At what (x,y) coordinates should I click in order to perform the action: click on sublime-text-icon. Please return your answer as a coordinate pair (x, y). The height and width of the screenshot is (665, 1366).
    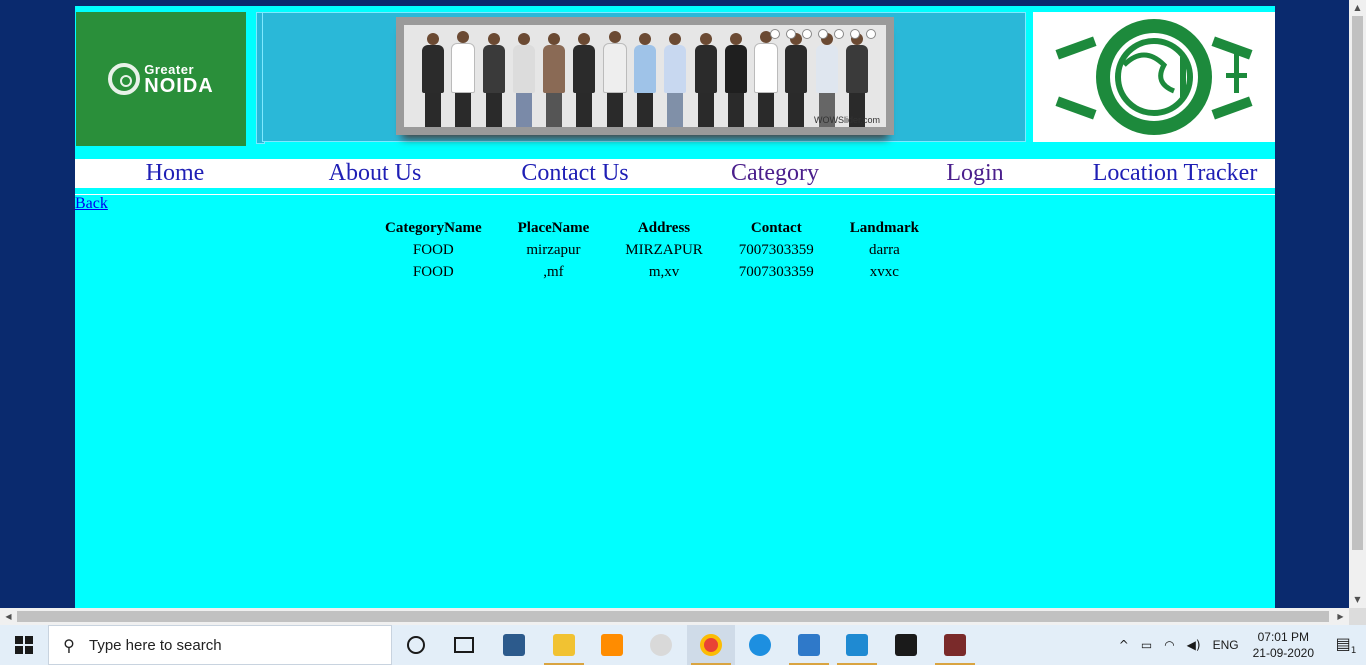
    Looking at the image, I should click on (612, 645).